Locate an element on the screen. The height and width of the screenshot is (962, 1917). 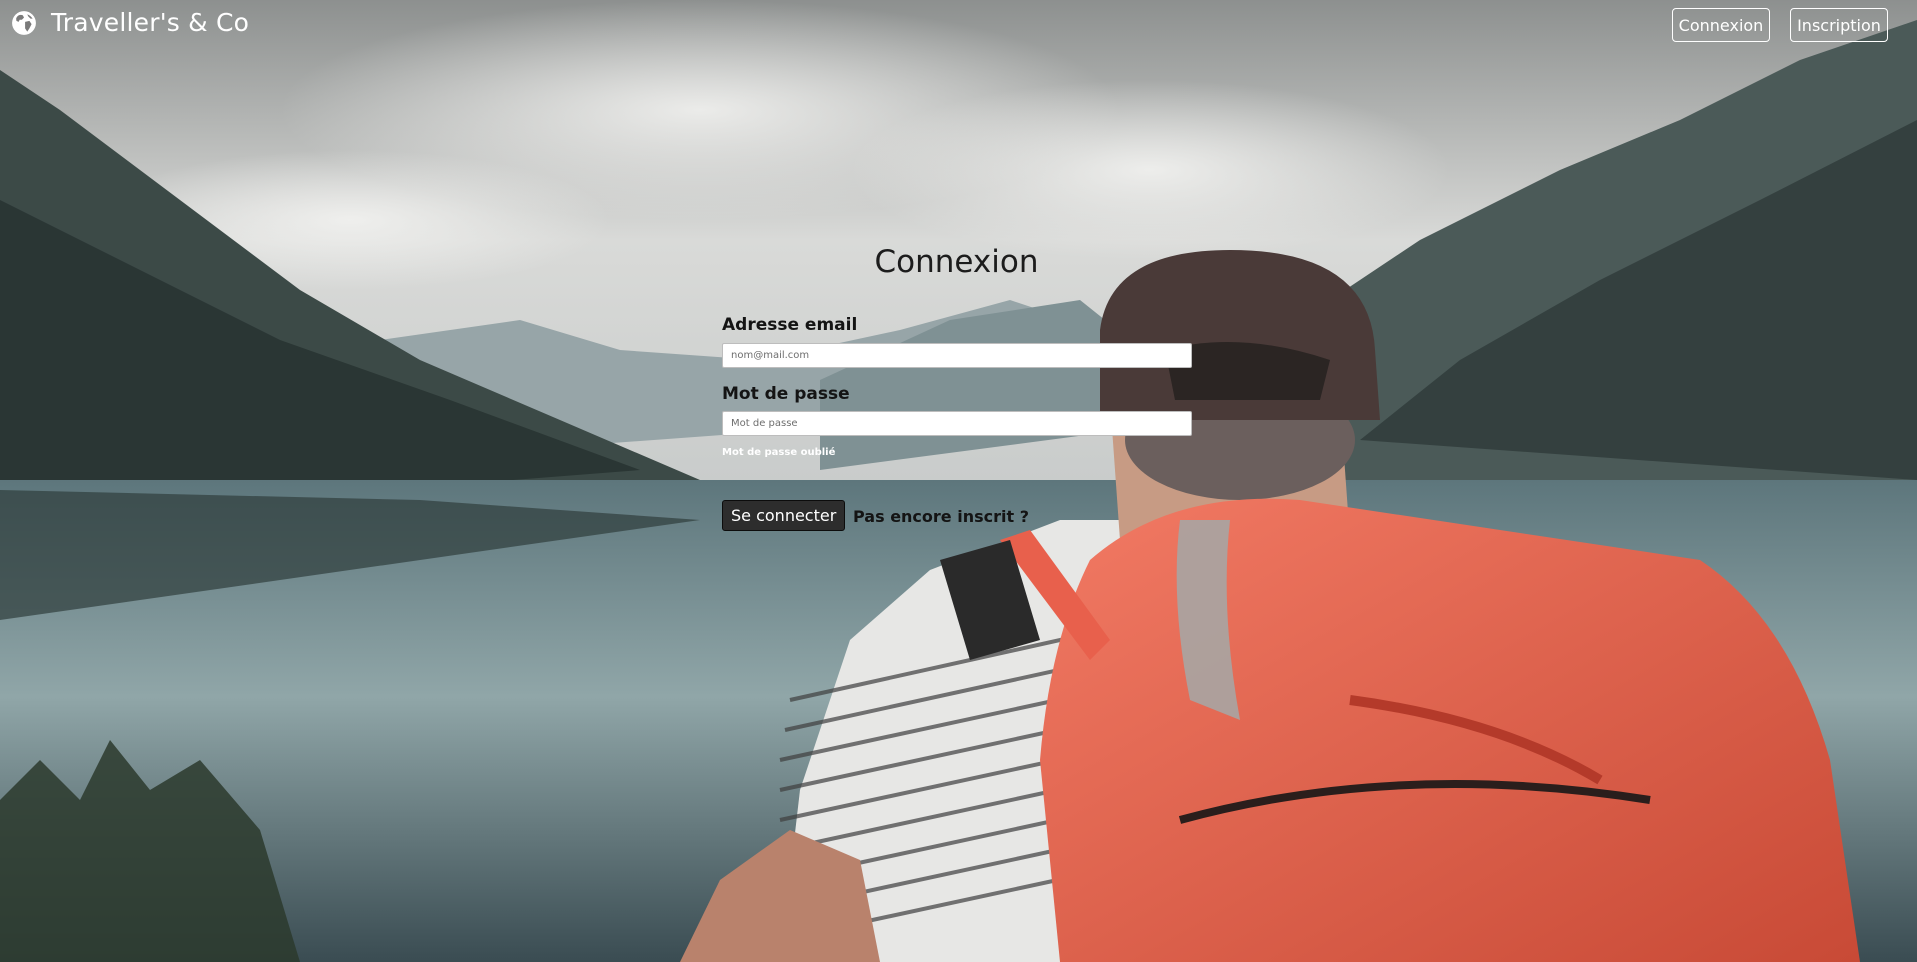
header-login-button: Connexion is located at coordinates (1721, 25).